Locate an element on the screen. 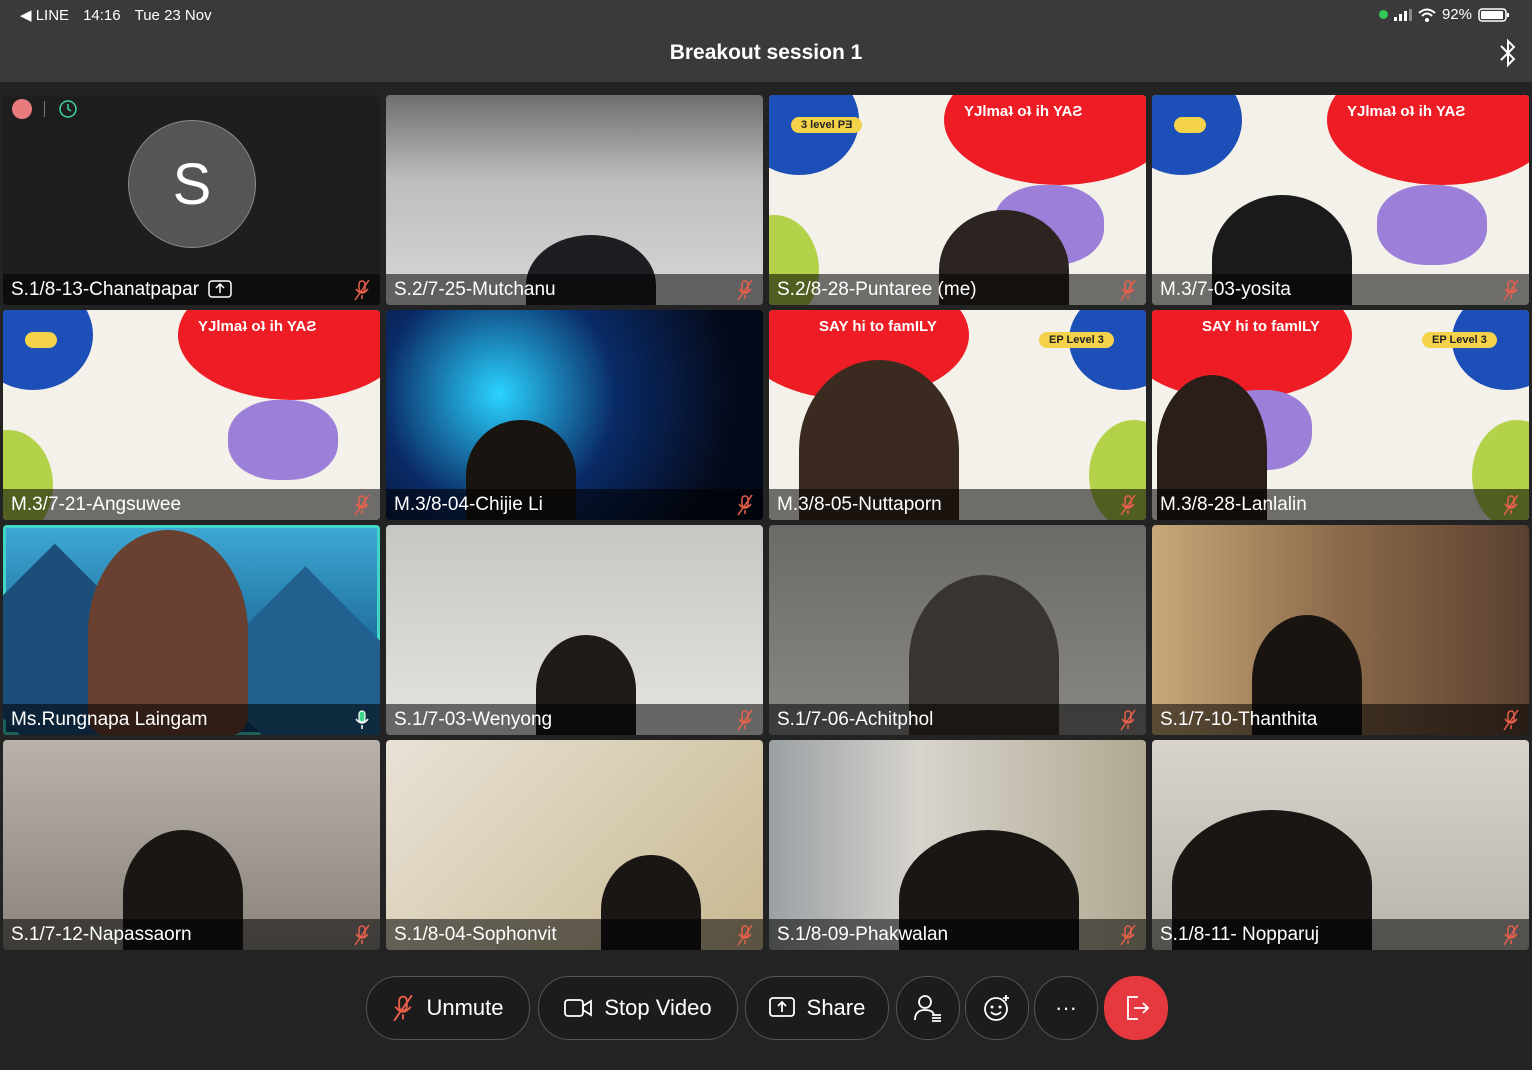  camera-active-dot-icon is located at coordinates (1383, 14).